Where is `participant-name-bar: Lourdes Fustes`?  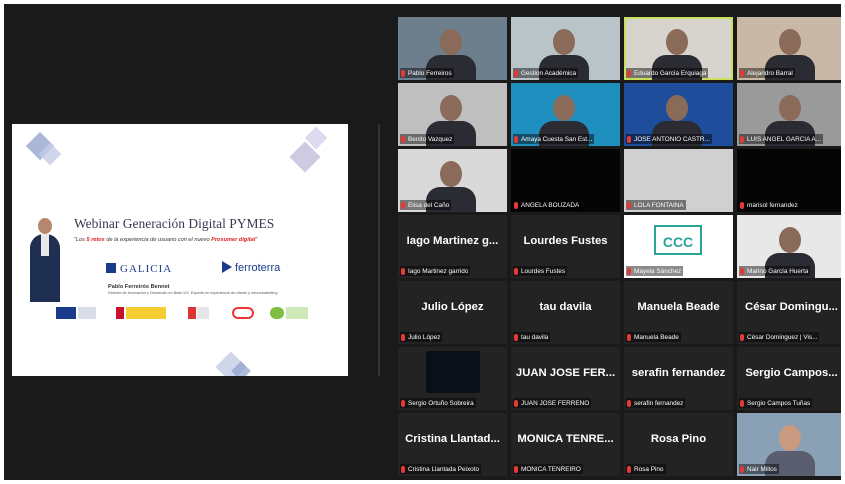 participant-name-bar: Lourdes Fustes is located at coordinates (540, 271).